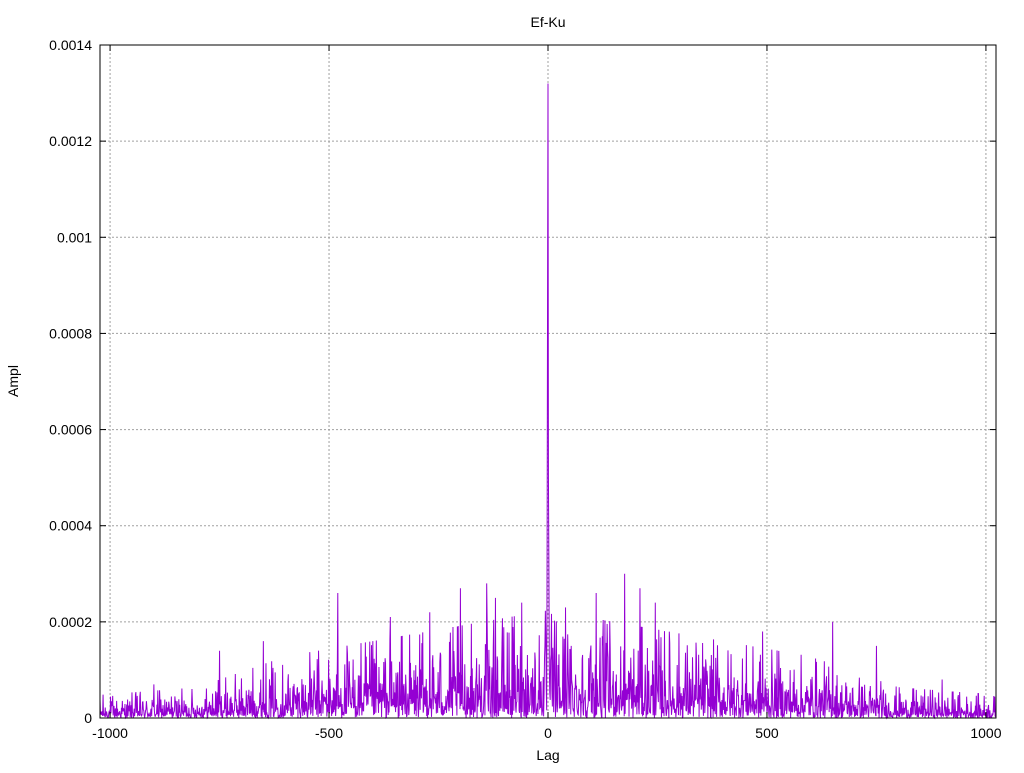 This screenshot has width=1024, height=773. Describe the element at coordinates (547, 755) in the screenshot. I see `x-axis-label: Lag` at that location.